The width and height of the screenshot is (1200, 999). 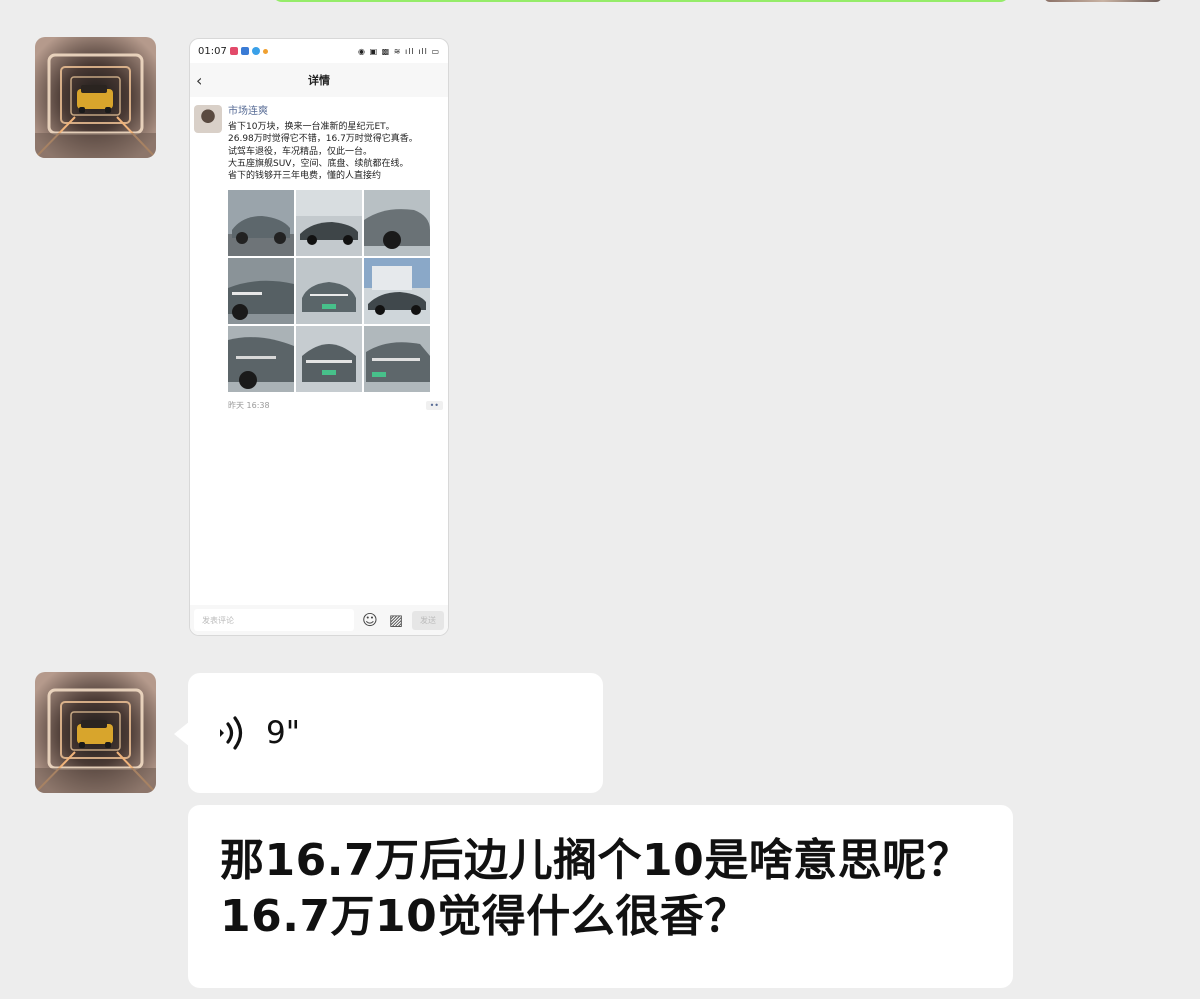 I want to click on send-button: 发送, so click(x=428, y=620).